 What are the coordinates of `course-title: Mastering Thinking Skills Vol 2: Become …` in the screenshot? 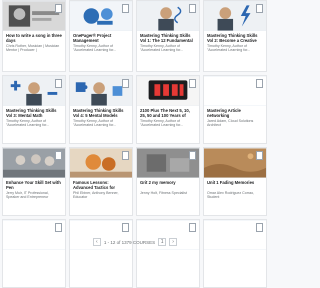 It's located at (235, 37).